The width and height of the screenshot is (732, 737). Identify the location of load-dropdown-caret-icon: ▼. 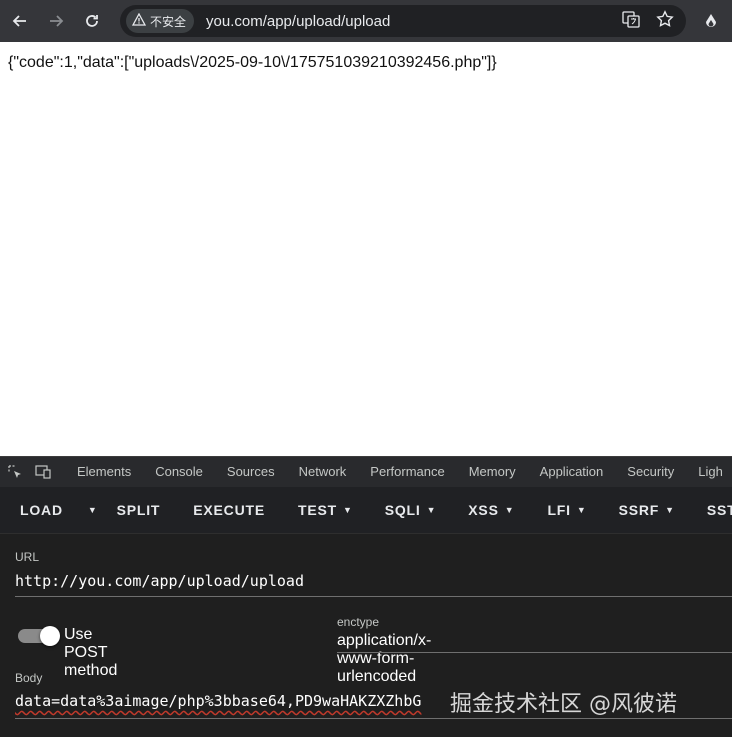
(89, 510).